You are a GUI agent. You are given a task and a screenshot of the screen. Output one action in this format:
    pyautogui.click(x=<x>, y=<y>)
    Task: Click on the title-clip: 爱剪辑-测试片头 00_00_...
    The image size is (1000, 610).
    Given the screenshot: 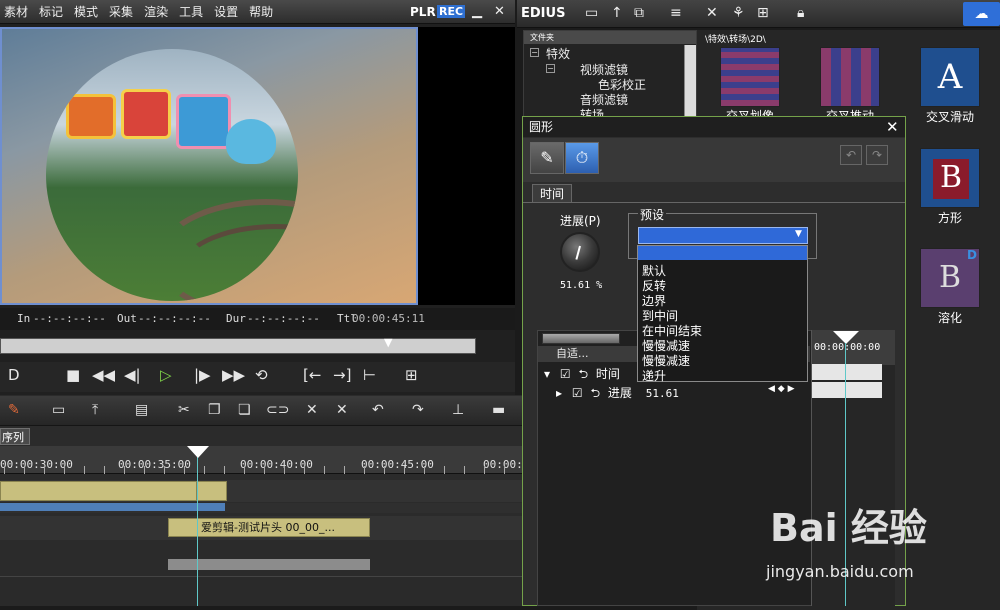 What is the action you would take?
    pyautogui.click(x=269, y=527)
    